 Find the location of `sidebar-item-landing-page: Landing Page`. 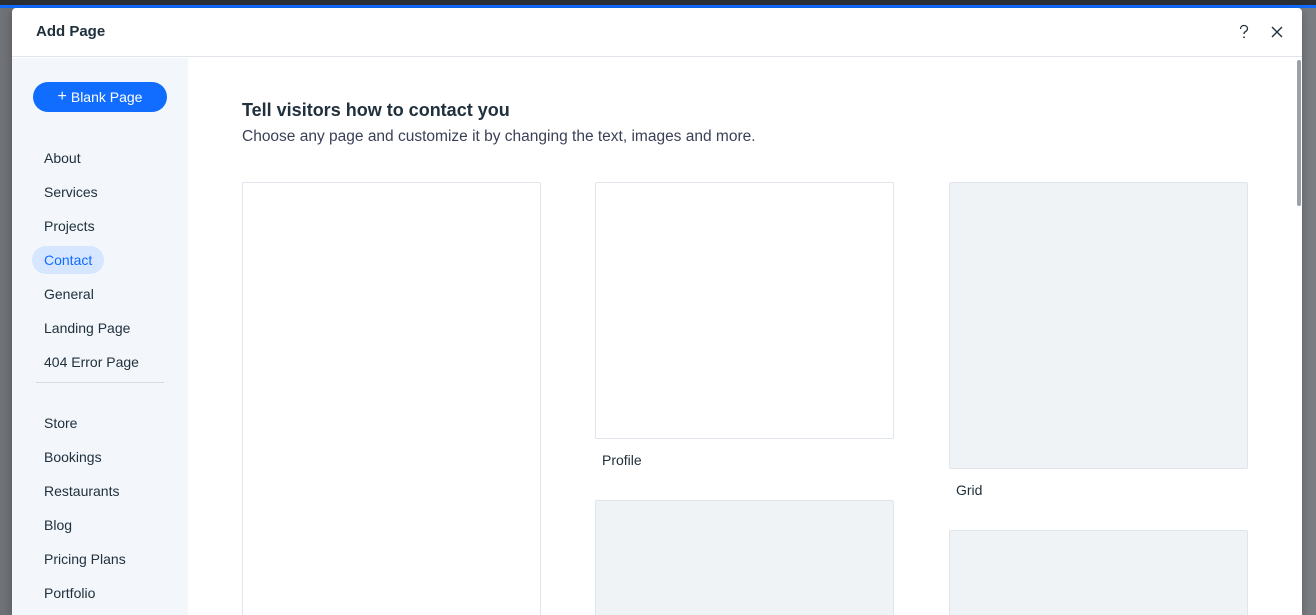

sidebar-item-landing-page: Landing Page is located at coordinates (87, 328).